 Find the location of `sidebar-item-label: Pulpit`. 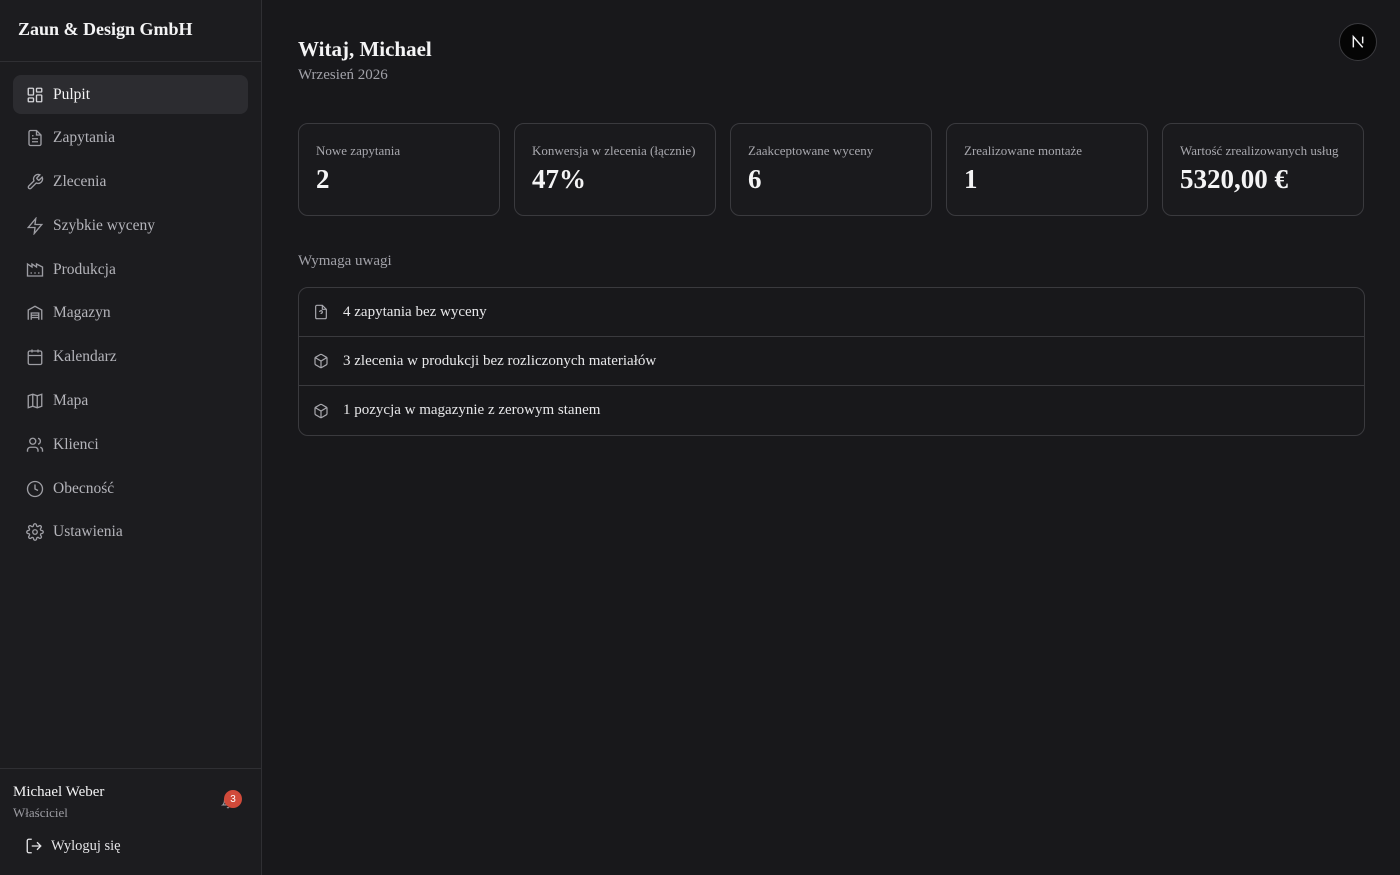

sidebar-item-label: Pulpit is located at coordinates (72, 94).